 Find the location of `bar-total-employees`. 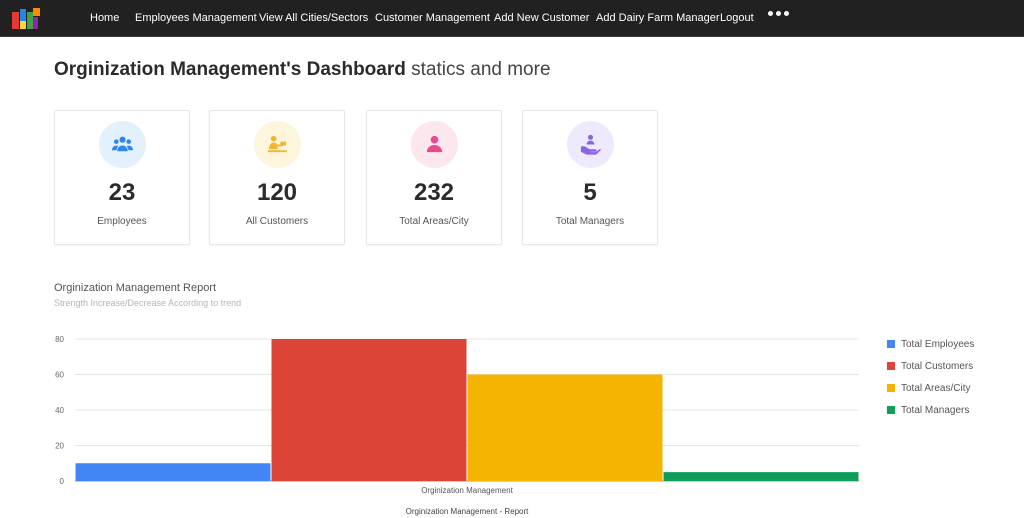

bar-total-employees is located at coordinates (173, 472).